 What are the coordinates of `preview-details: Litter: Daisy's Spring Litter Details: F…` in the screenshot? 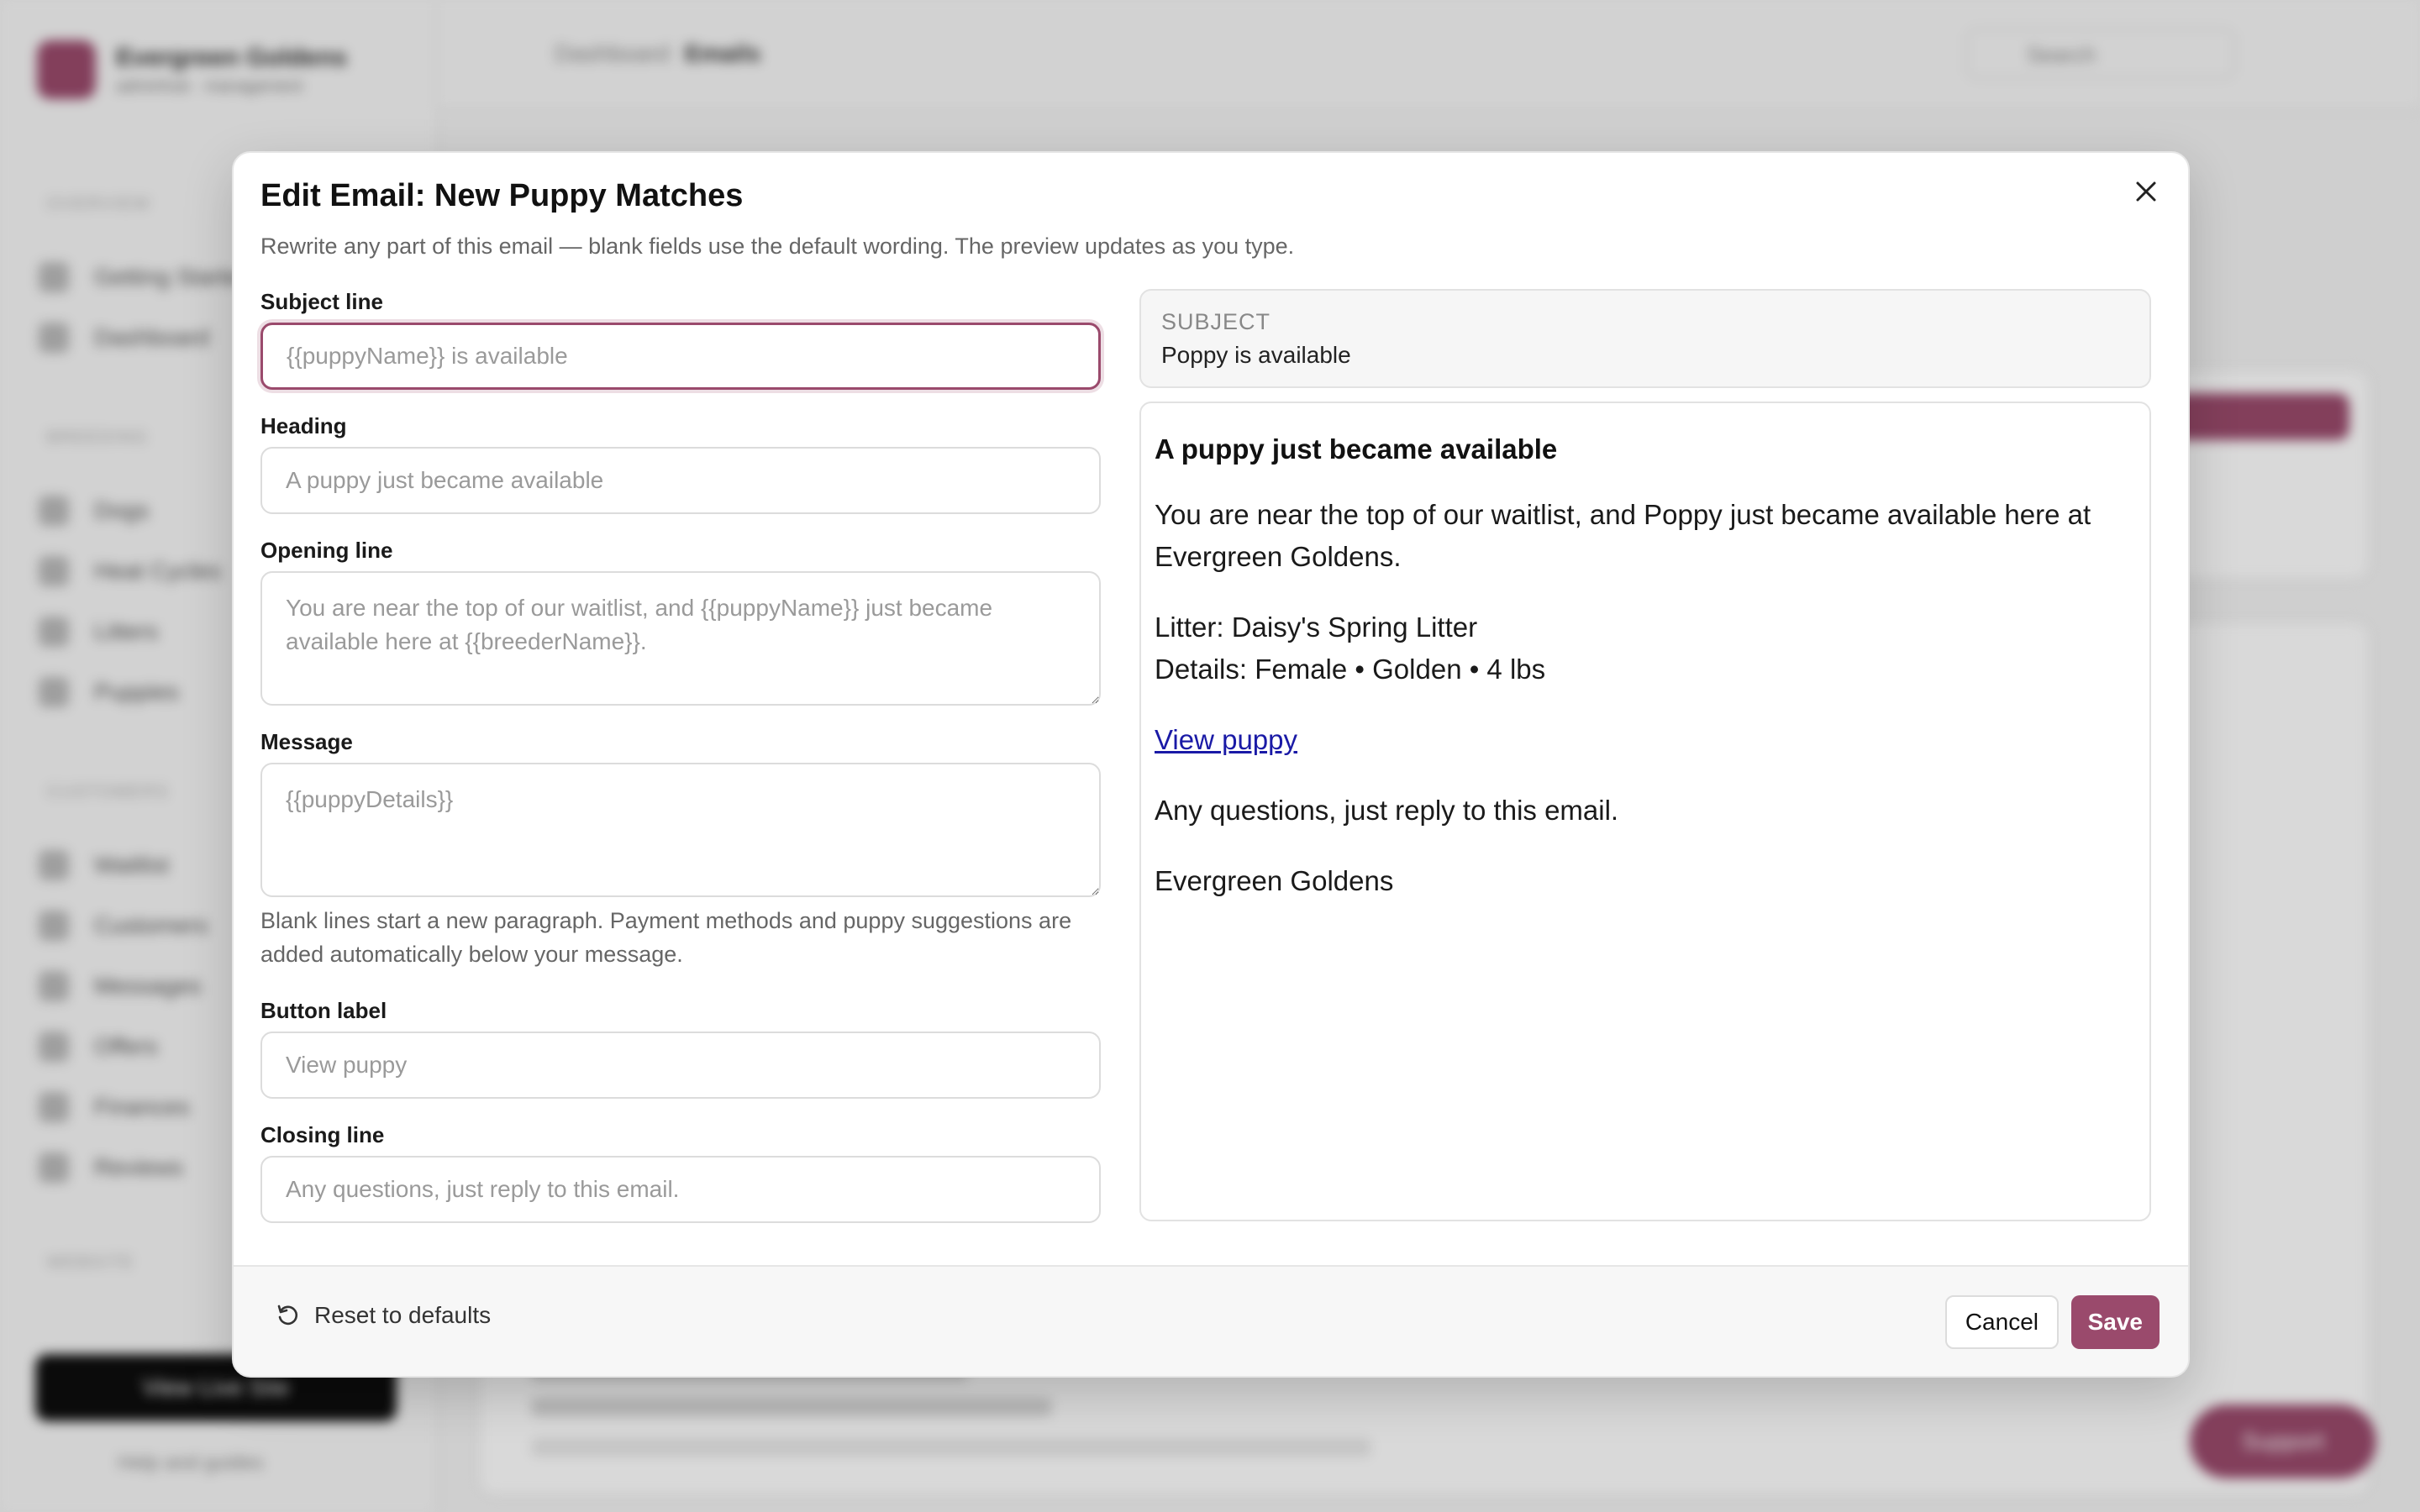 It's located at (1646, 648).